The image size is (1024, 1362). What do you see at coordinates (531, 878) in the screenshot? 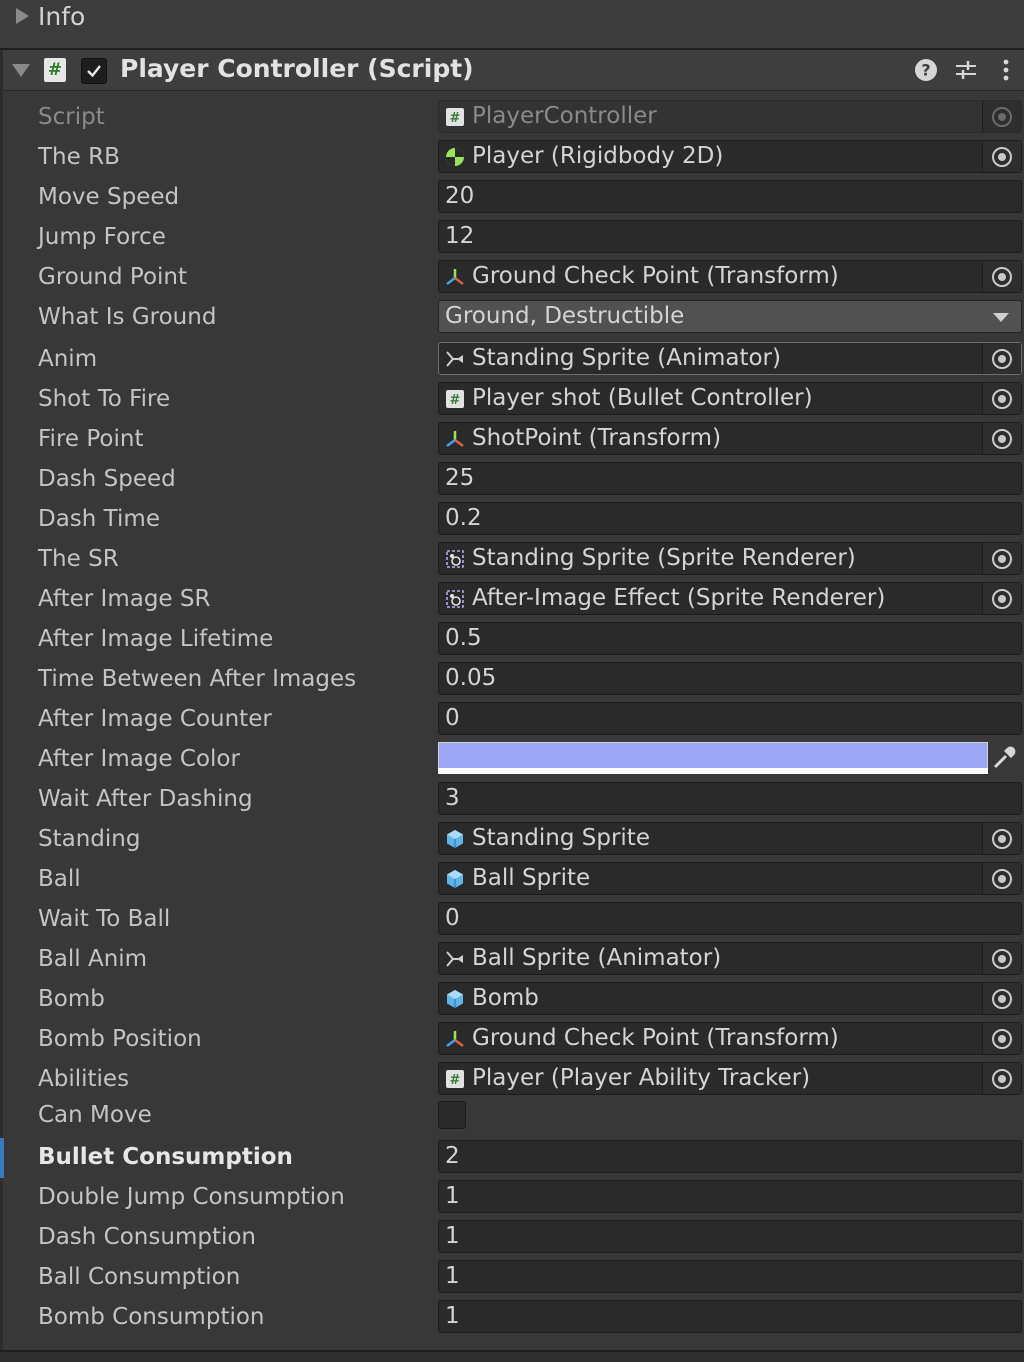
I see `property-value: Ball Sprite` at bounding box center [531, 878].